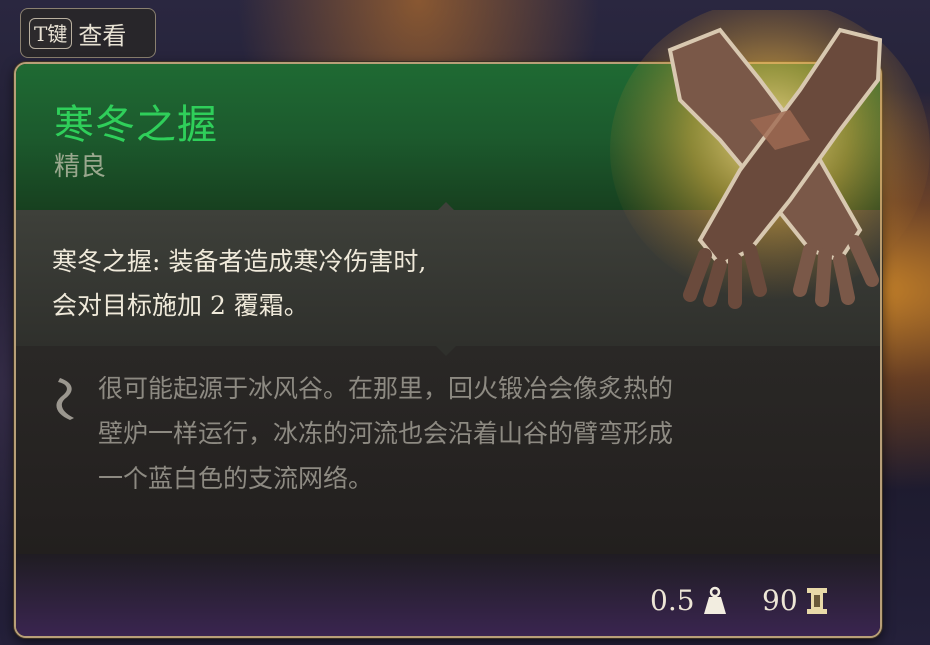  What do you see at coordinates (386, 433) in the screenshot?
I see `lore-line: 壁炉一样运行，冰冻的河流也会沿着山谷的臂弯形成` at bounding box center [386, 433].